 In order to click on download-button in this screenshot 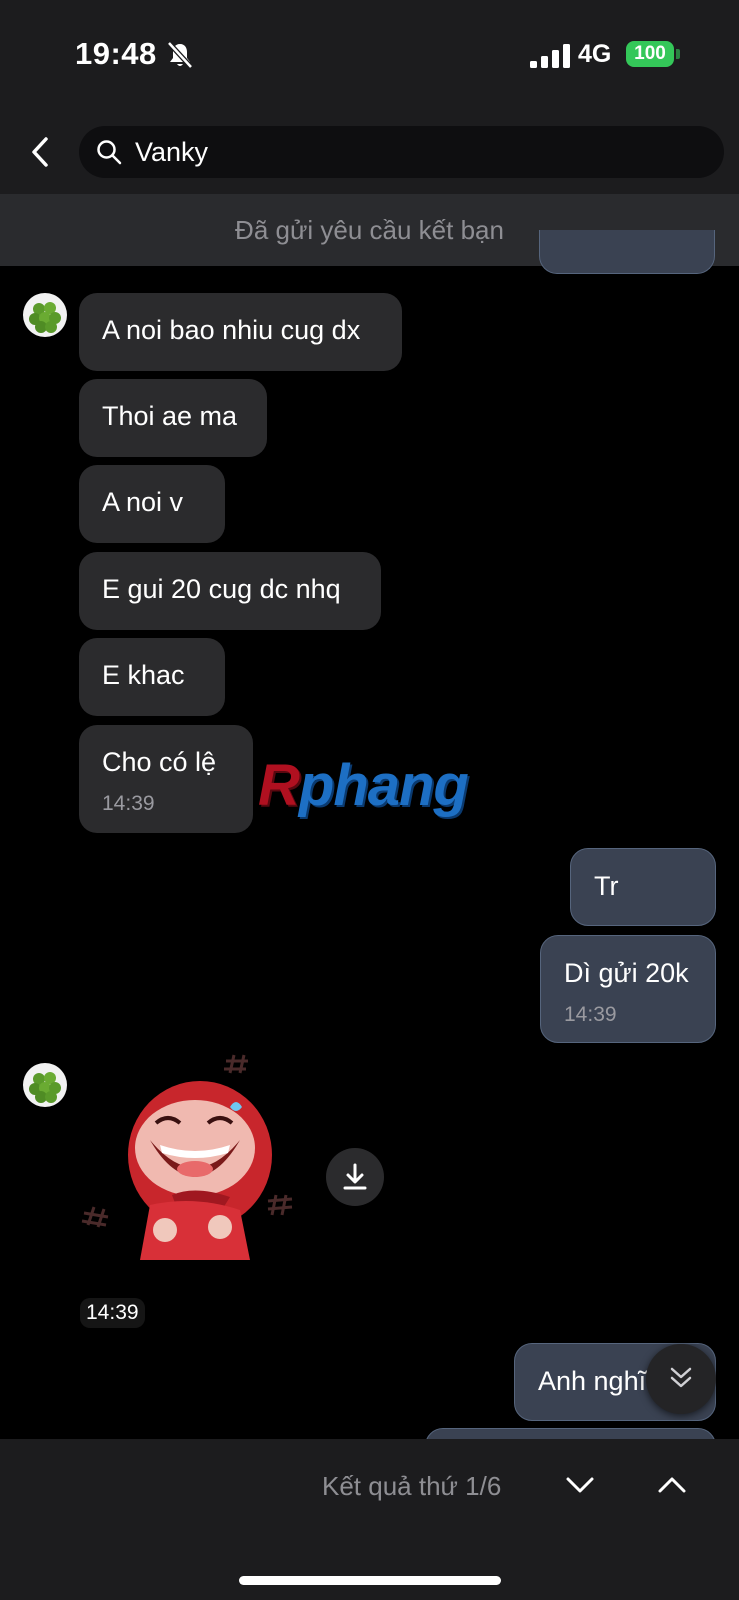, I will do `click(355, 1177)`.